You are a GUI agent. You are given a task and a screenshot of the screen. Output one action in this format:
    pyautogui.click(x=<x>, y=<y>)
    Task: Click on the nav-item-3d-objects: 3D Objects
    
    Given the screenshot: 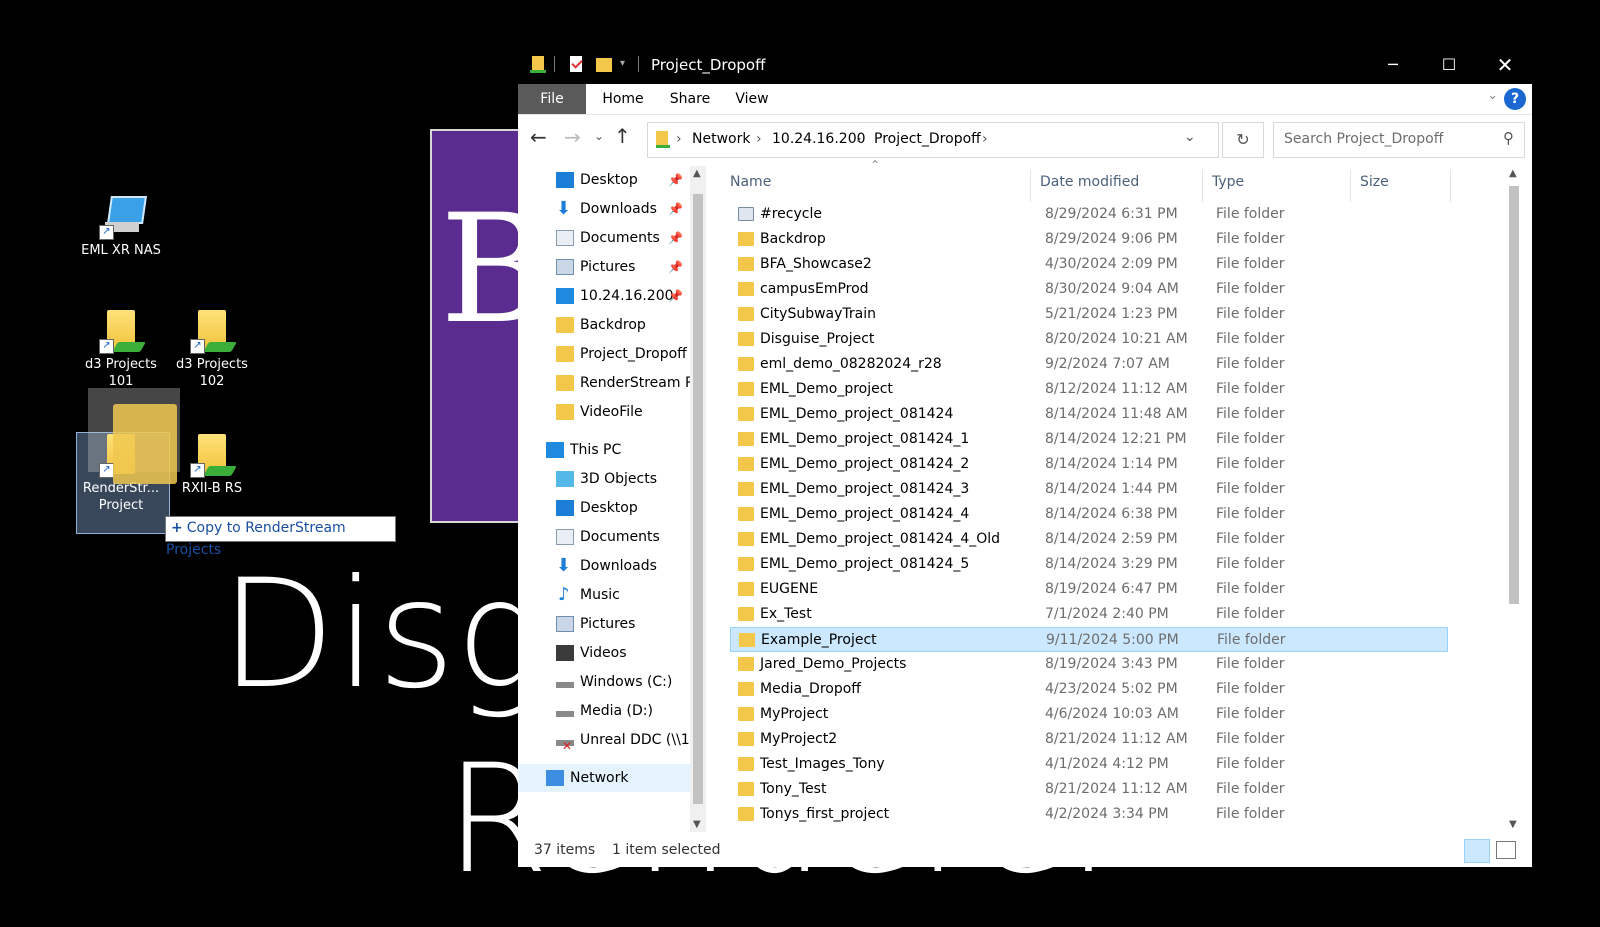 What is the action you would take?
    pyautogui.click(x=607, y=479)
    